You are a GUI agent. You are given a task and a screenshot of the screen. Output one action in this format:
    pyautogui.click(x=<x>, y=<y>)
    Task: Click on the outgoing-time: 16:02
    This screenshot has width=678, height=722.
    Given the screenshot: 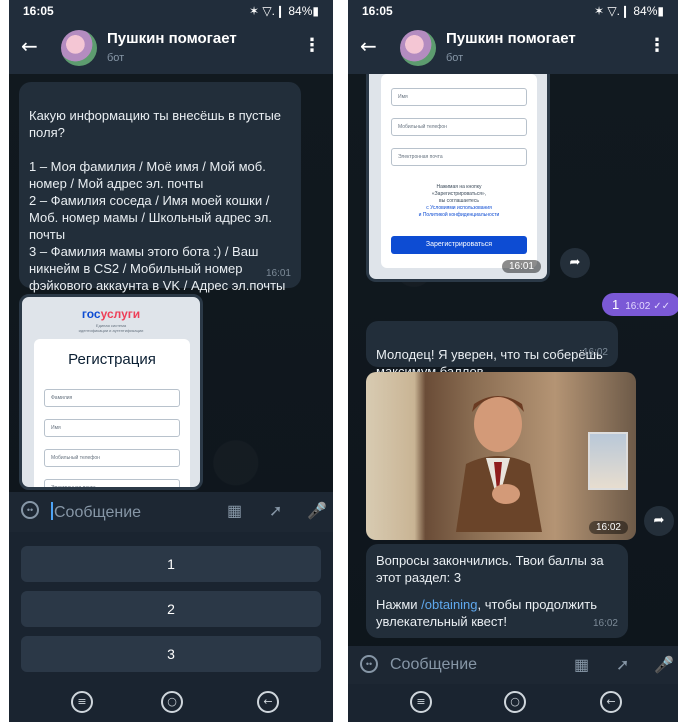 What is the action you would take?
    pyautogui.click(x=638, y=306)
    